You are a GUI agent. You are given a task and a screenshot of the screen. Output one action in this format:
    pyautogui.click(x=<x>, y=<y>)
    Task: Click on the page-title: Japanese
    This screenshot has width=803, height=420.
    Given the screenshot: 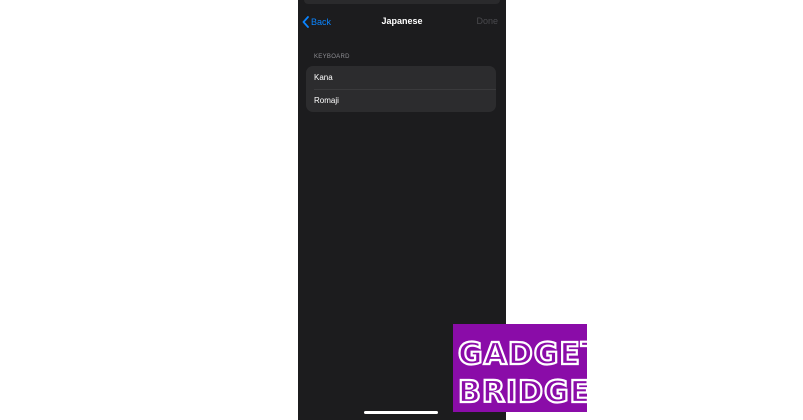 What is the action you would take?
    pyautogui.click(x=402, y=21)
    